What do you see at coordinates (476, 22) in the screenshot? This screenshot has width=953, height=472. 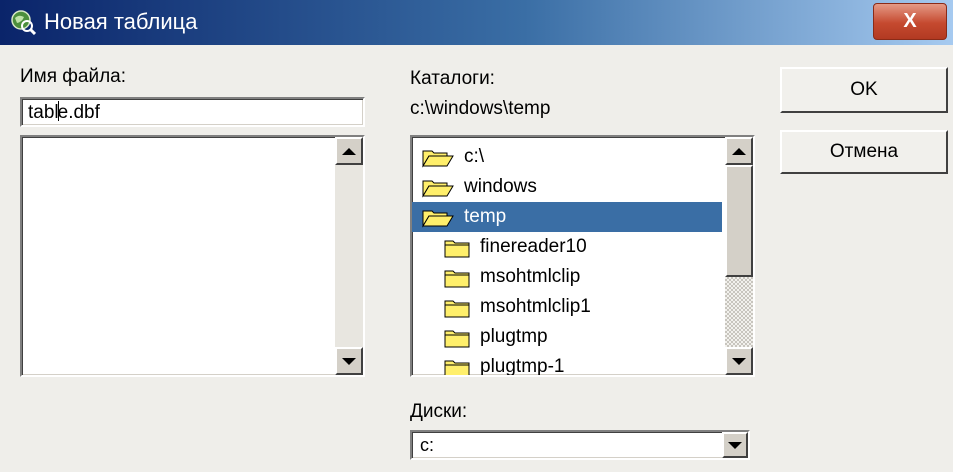 I see `title-bar: Новая таблица X` at bounding box center [476, 22].